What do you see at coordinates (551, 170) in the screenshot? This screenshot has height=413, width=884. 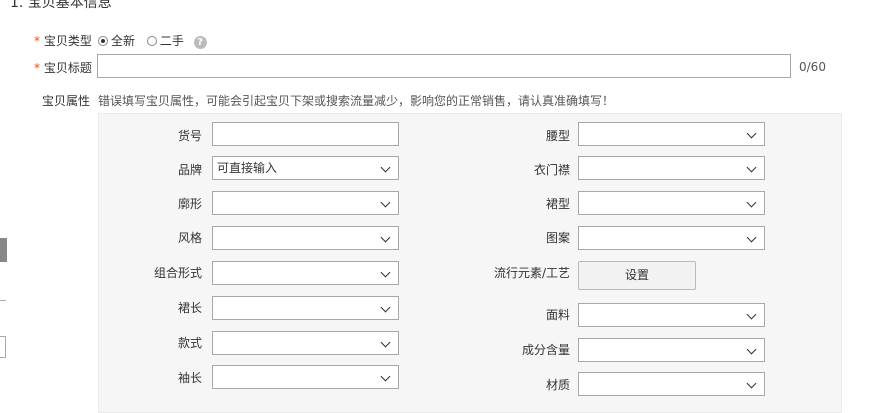 I see `attr-label-closure: 衣门襟` at bounding box center [551, 170].